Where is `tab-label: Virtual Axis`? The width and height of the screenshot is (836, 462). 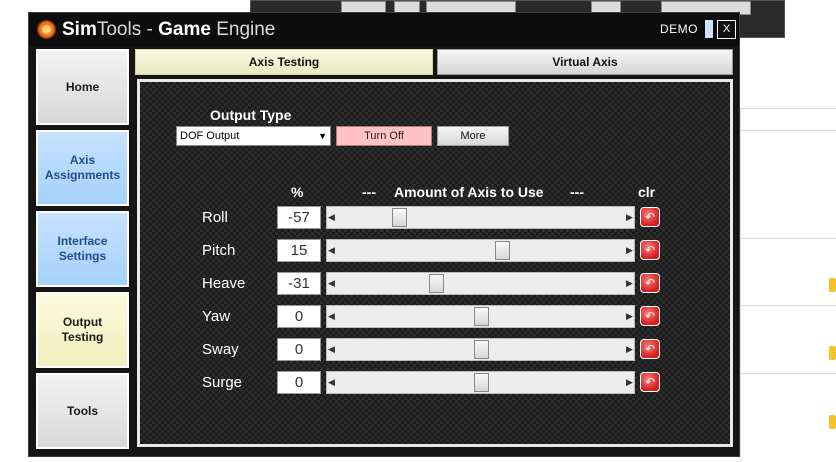
tab-label: Virtual Axis is located at coordinates (585, 62).